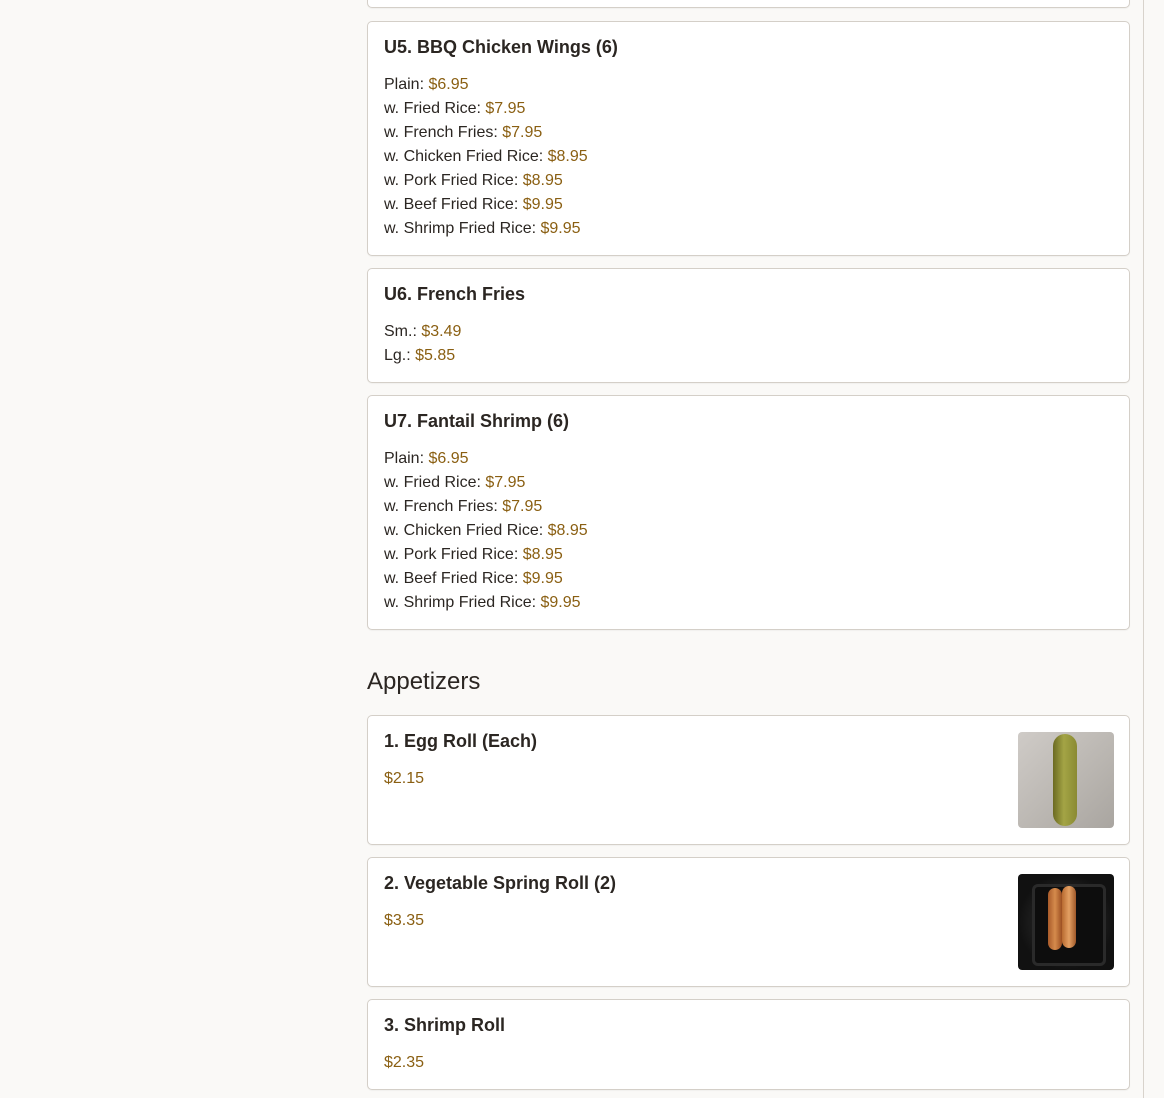 The width and height of the screenshot is (1164, 1098). Describe the element at coordinates (1143, 549) in the screenshot. I see `content-divider` at that location.